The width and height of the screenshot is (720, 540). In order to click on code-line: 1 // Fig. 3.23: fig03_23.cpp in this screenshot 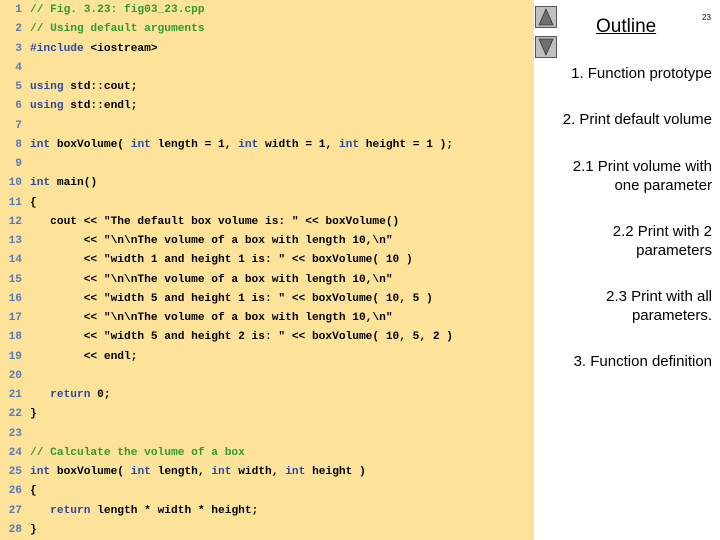, I will do `click(102, 10)`.